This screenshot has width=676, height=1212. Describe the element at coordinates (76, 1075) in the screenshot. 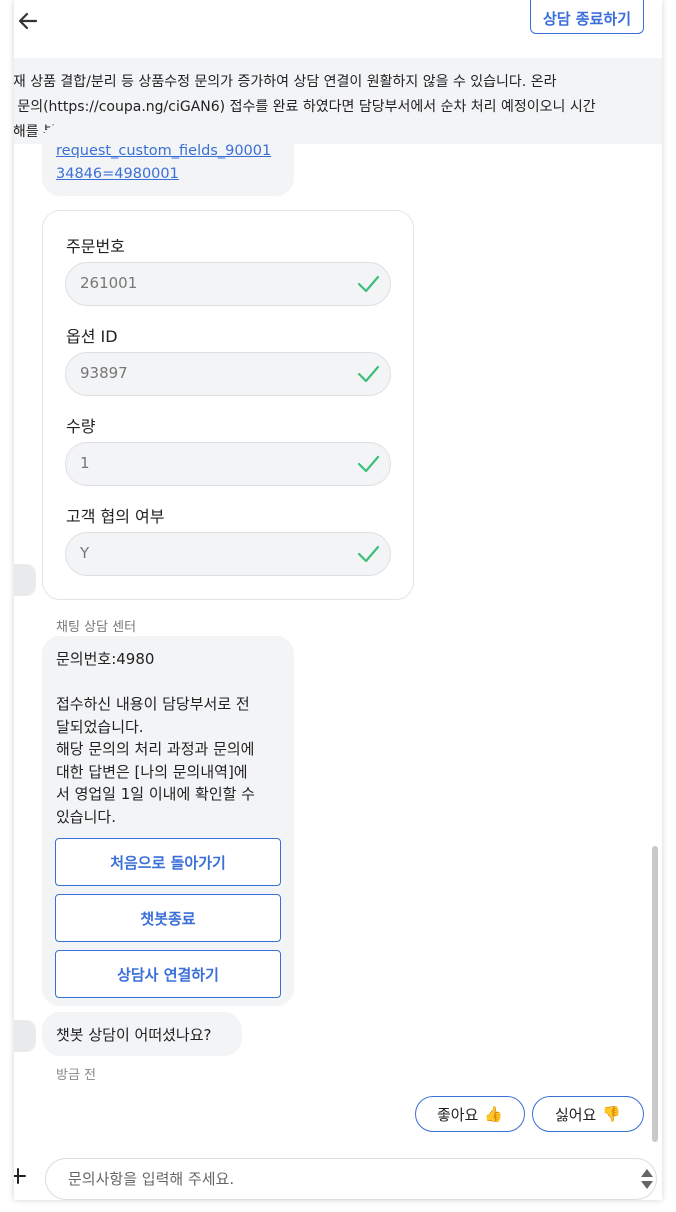

I see `message-timestamp: 방금 전` at that location.